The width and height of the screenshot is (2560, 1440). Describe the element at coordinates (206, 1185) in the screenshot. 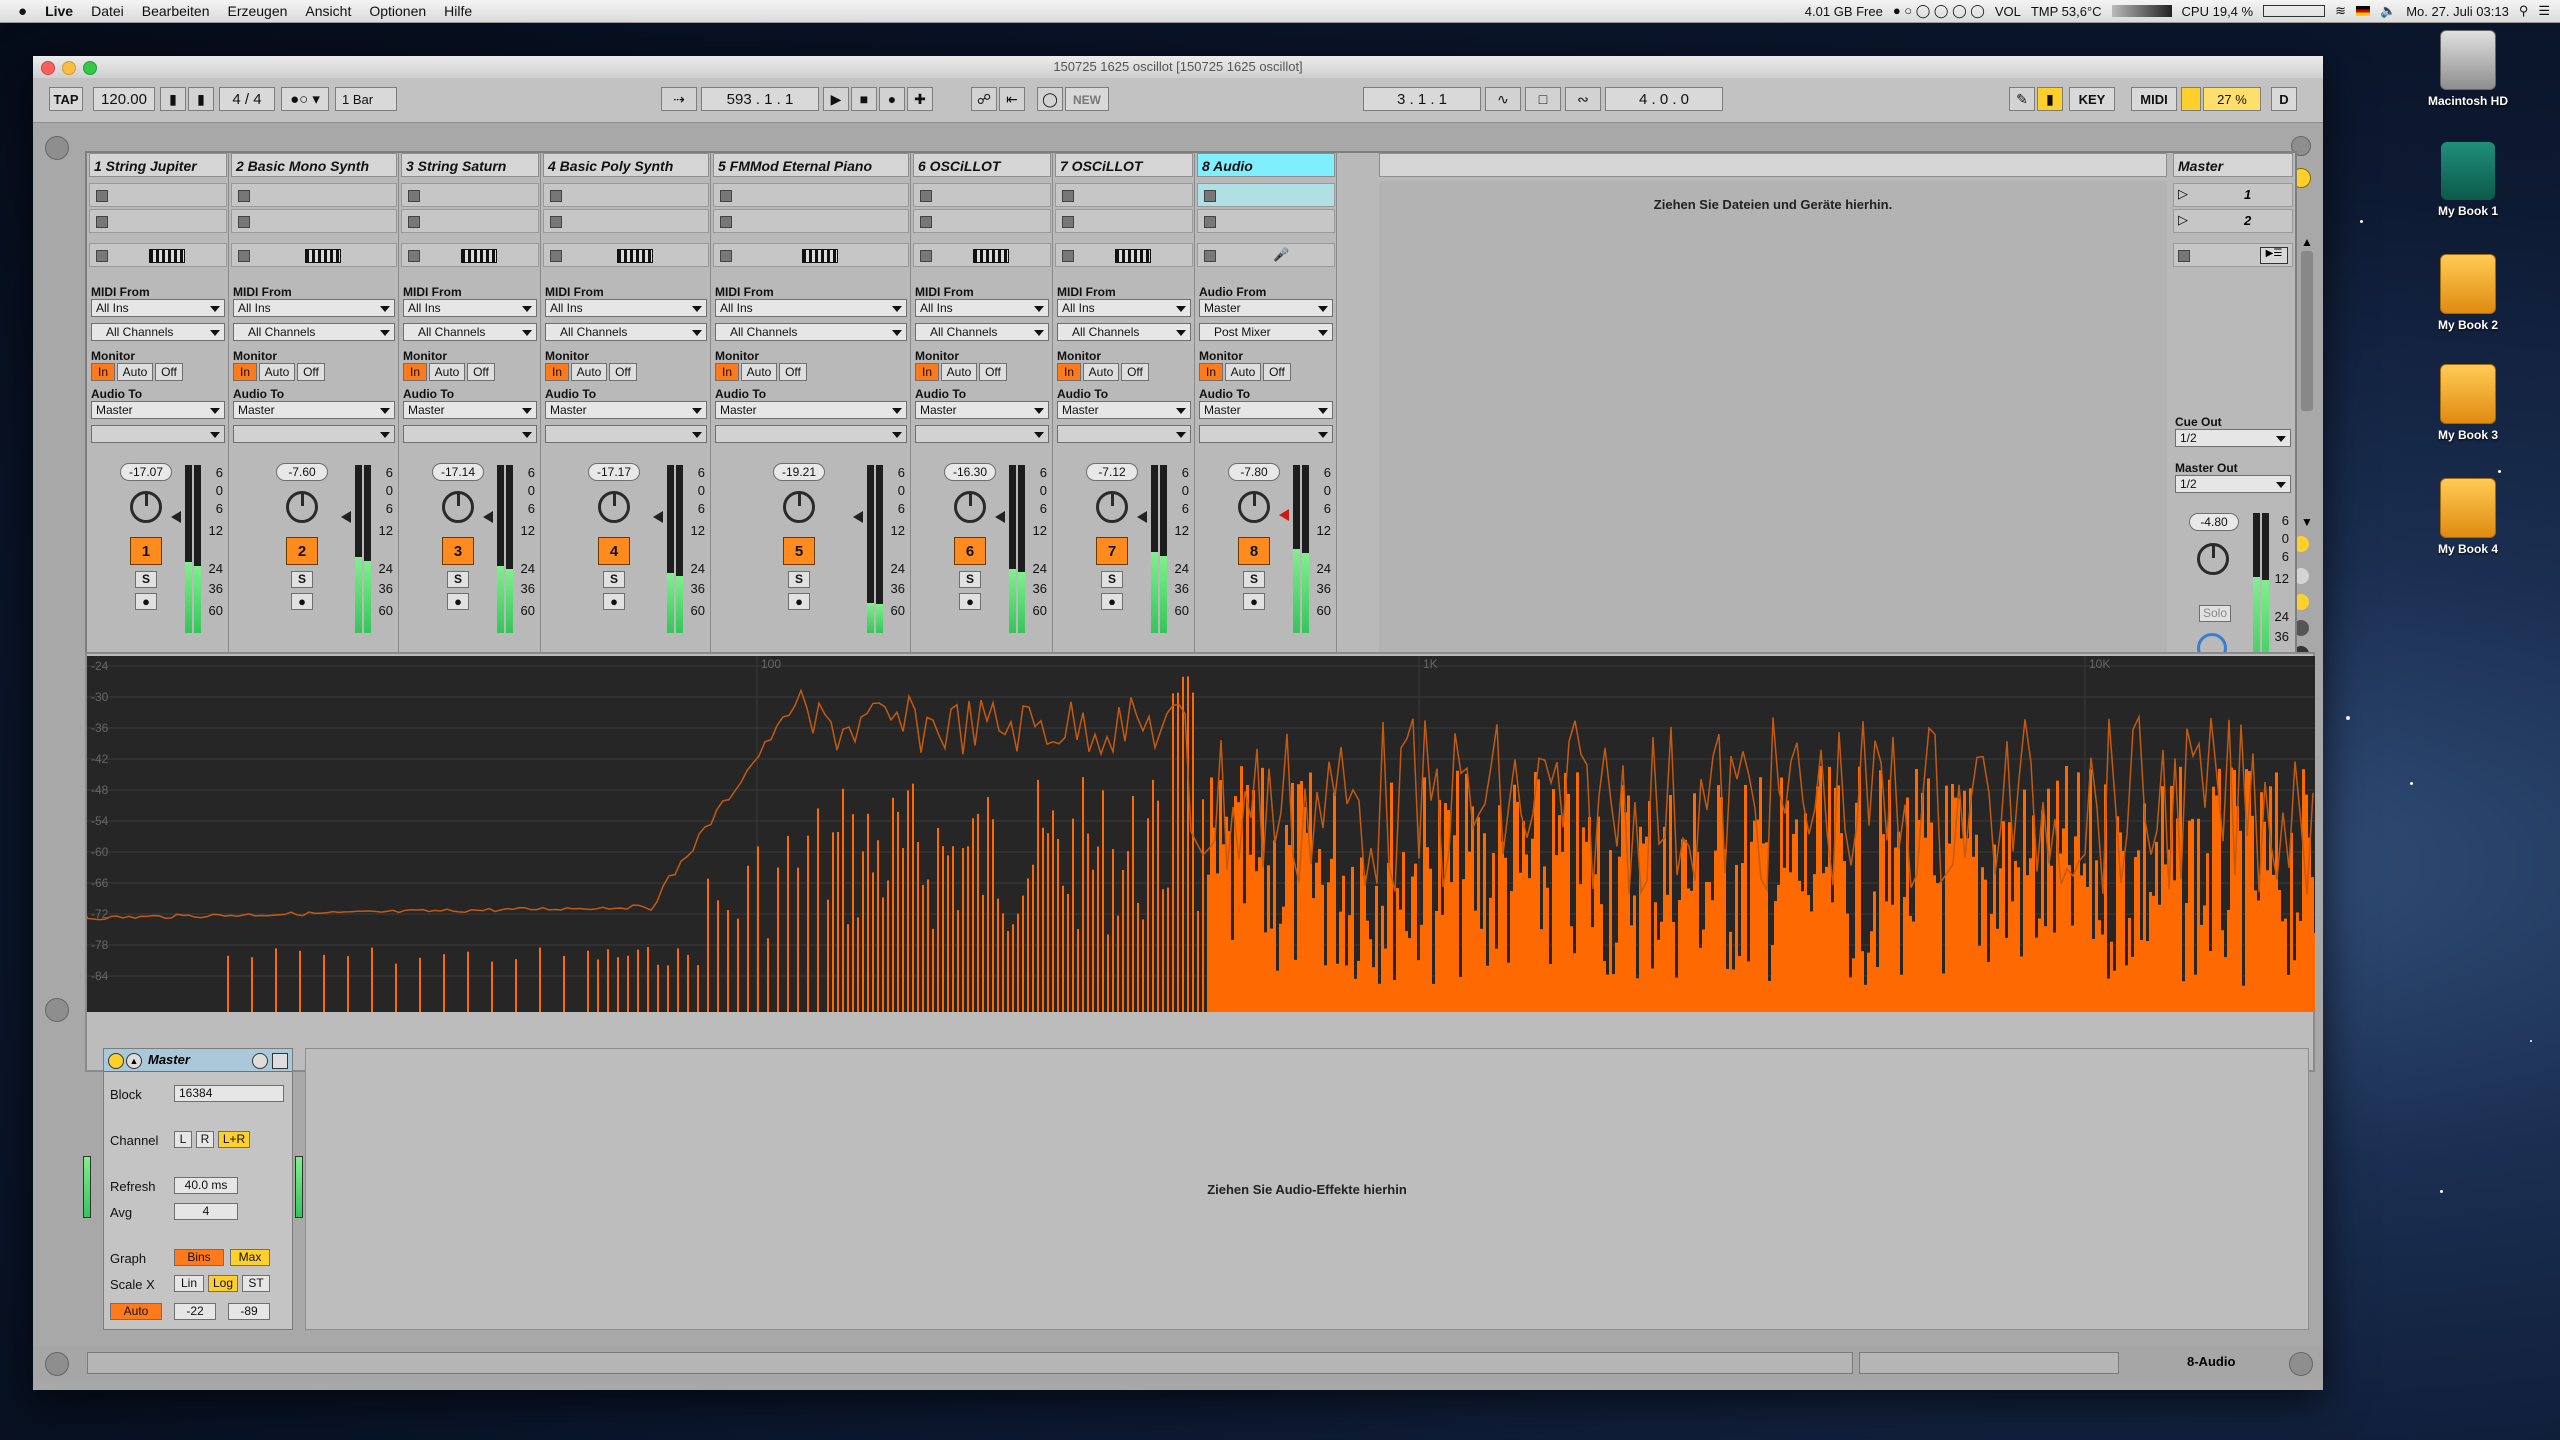

I see `refresh-field: 40.0 ms` at that location.